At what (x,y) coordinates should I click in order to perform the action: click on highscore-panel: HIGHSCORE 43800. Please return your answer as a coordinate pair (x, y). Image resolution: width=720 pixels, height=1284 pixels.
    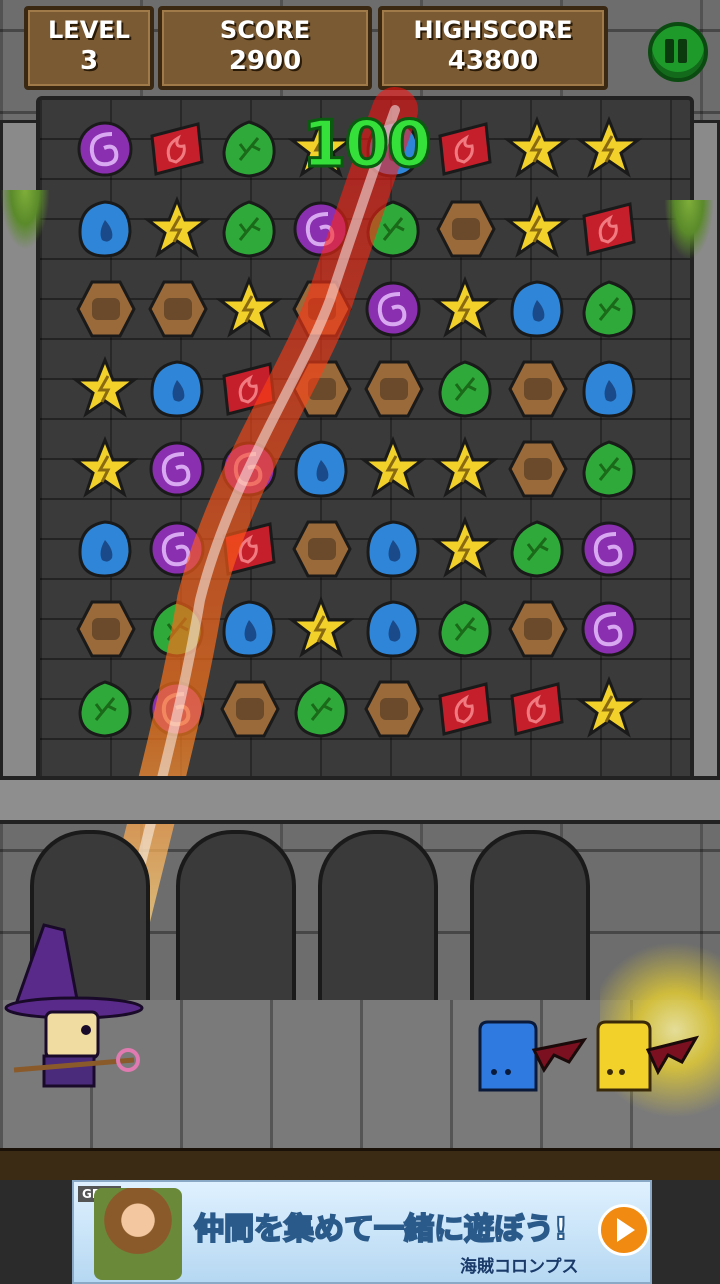
    Looking at the image, I should click on (493, 48).